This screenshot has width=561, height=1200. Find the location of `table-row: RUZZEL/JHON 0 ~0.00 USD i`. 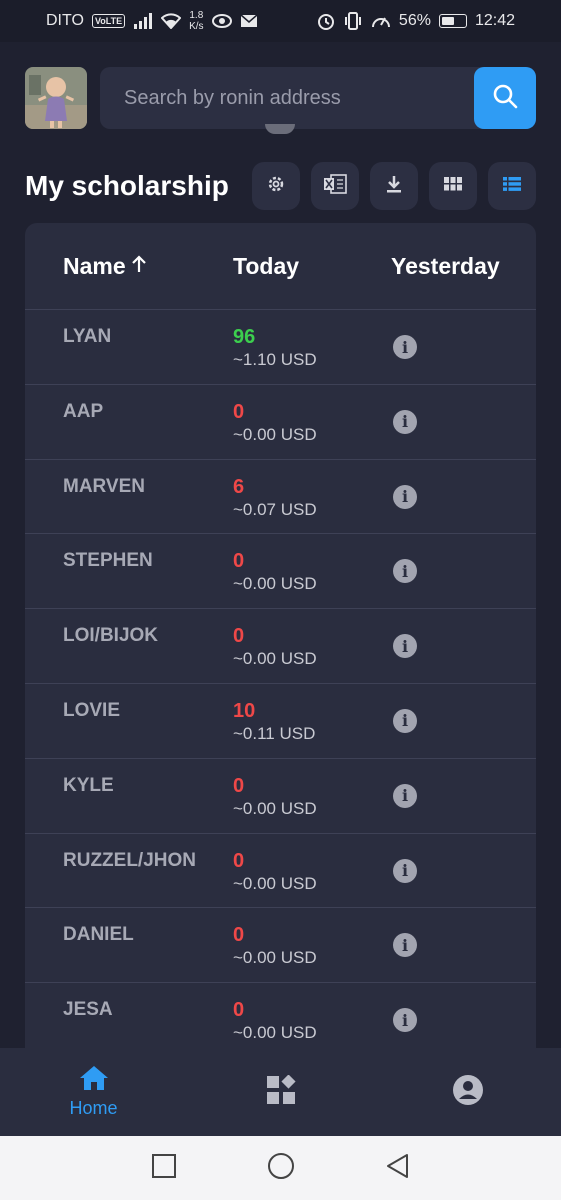

table-row: RUZZEL/JHON 0 ~0.00 USD i is located at coordinates (280, 871).